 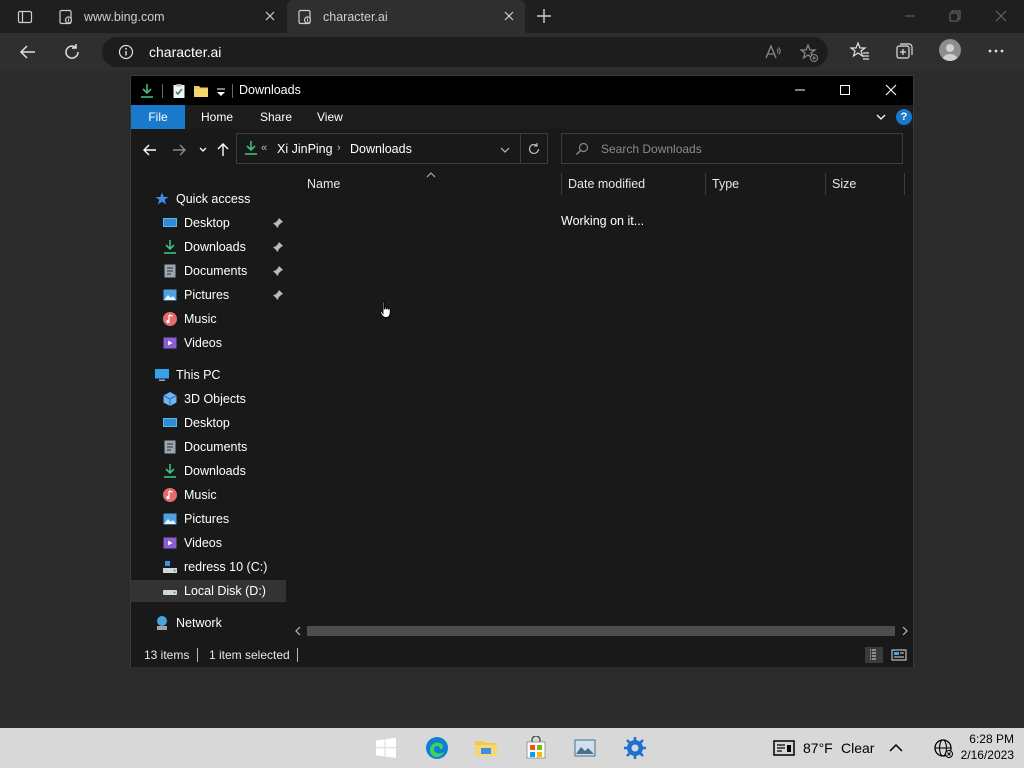 I want to click on nav-documents: Documents, so click(x=208, y=271).